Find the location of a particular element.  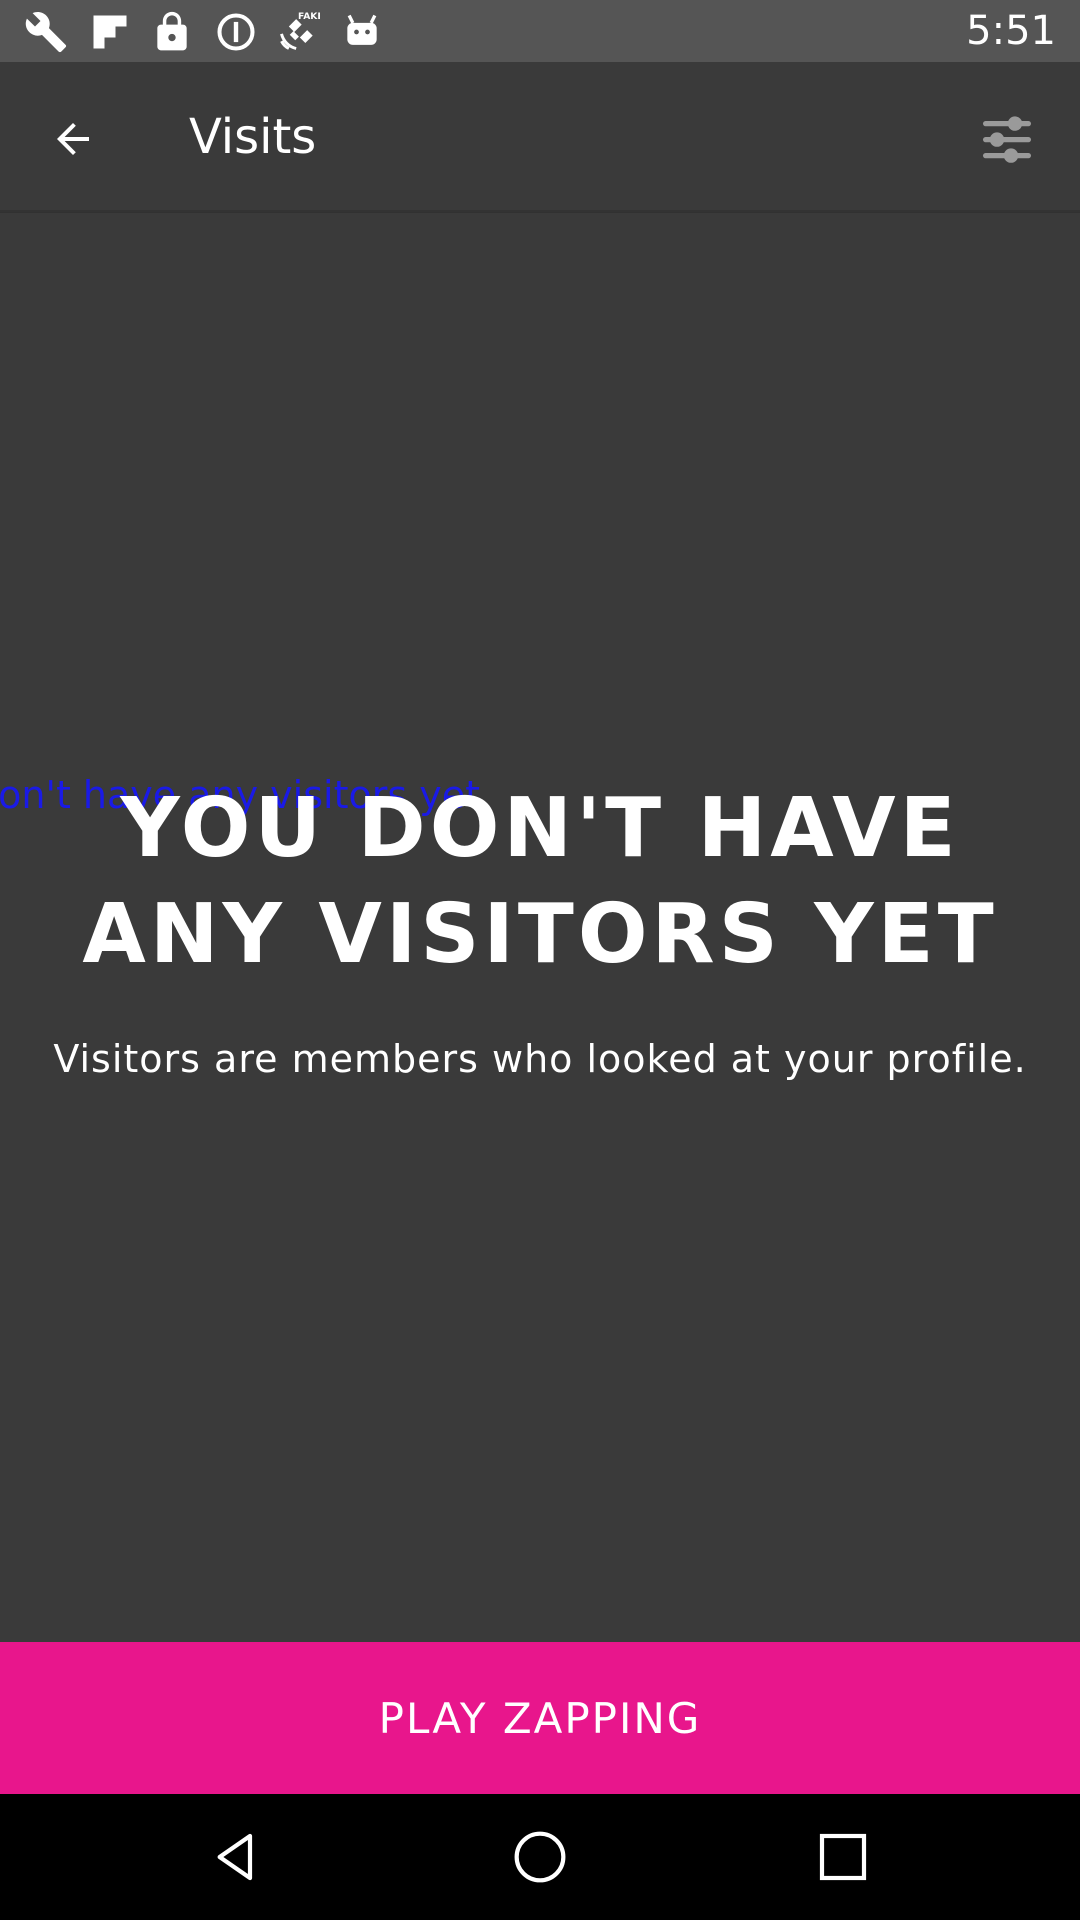

info-circle-icon is located at coordinates (236, 32).